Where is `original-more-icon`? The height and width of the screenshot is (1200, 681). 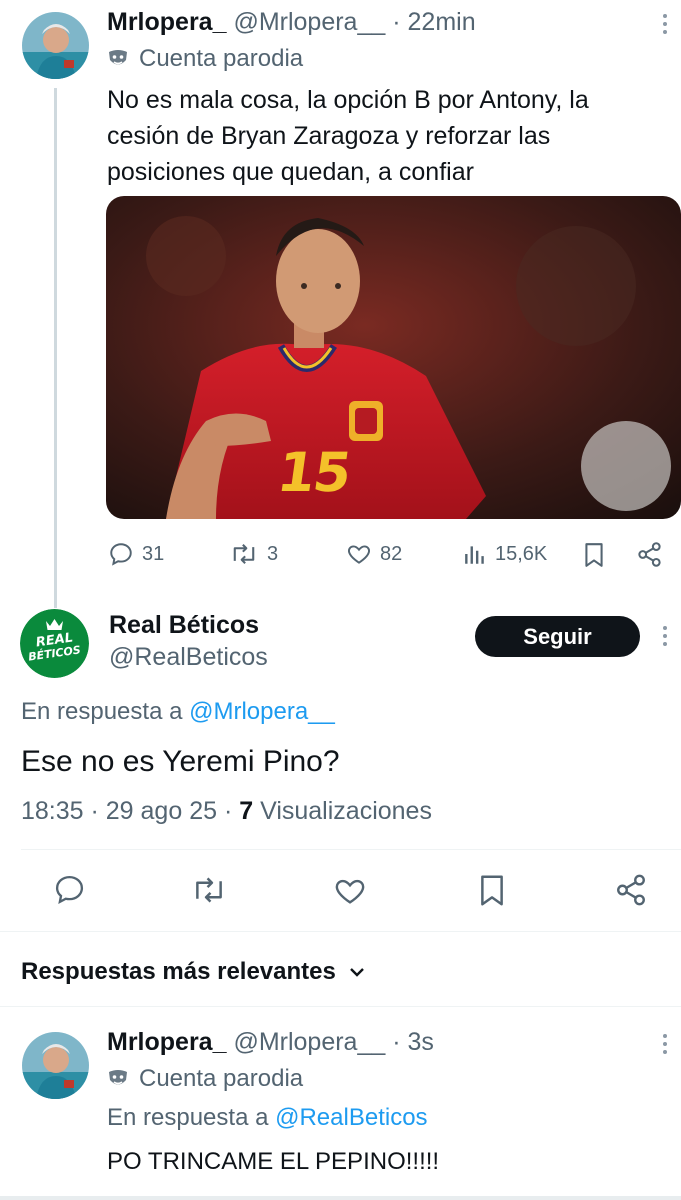 original-more-icon is located at coordinates (665, 24).